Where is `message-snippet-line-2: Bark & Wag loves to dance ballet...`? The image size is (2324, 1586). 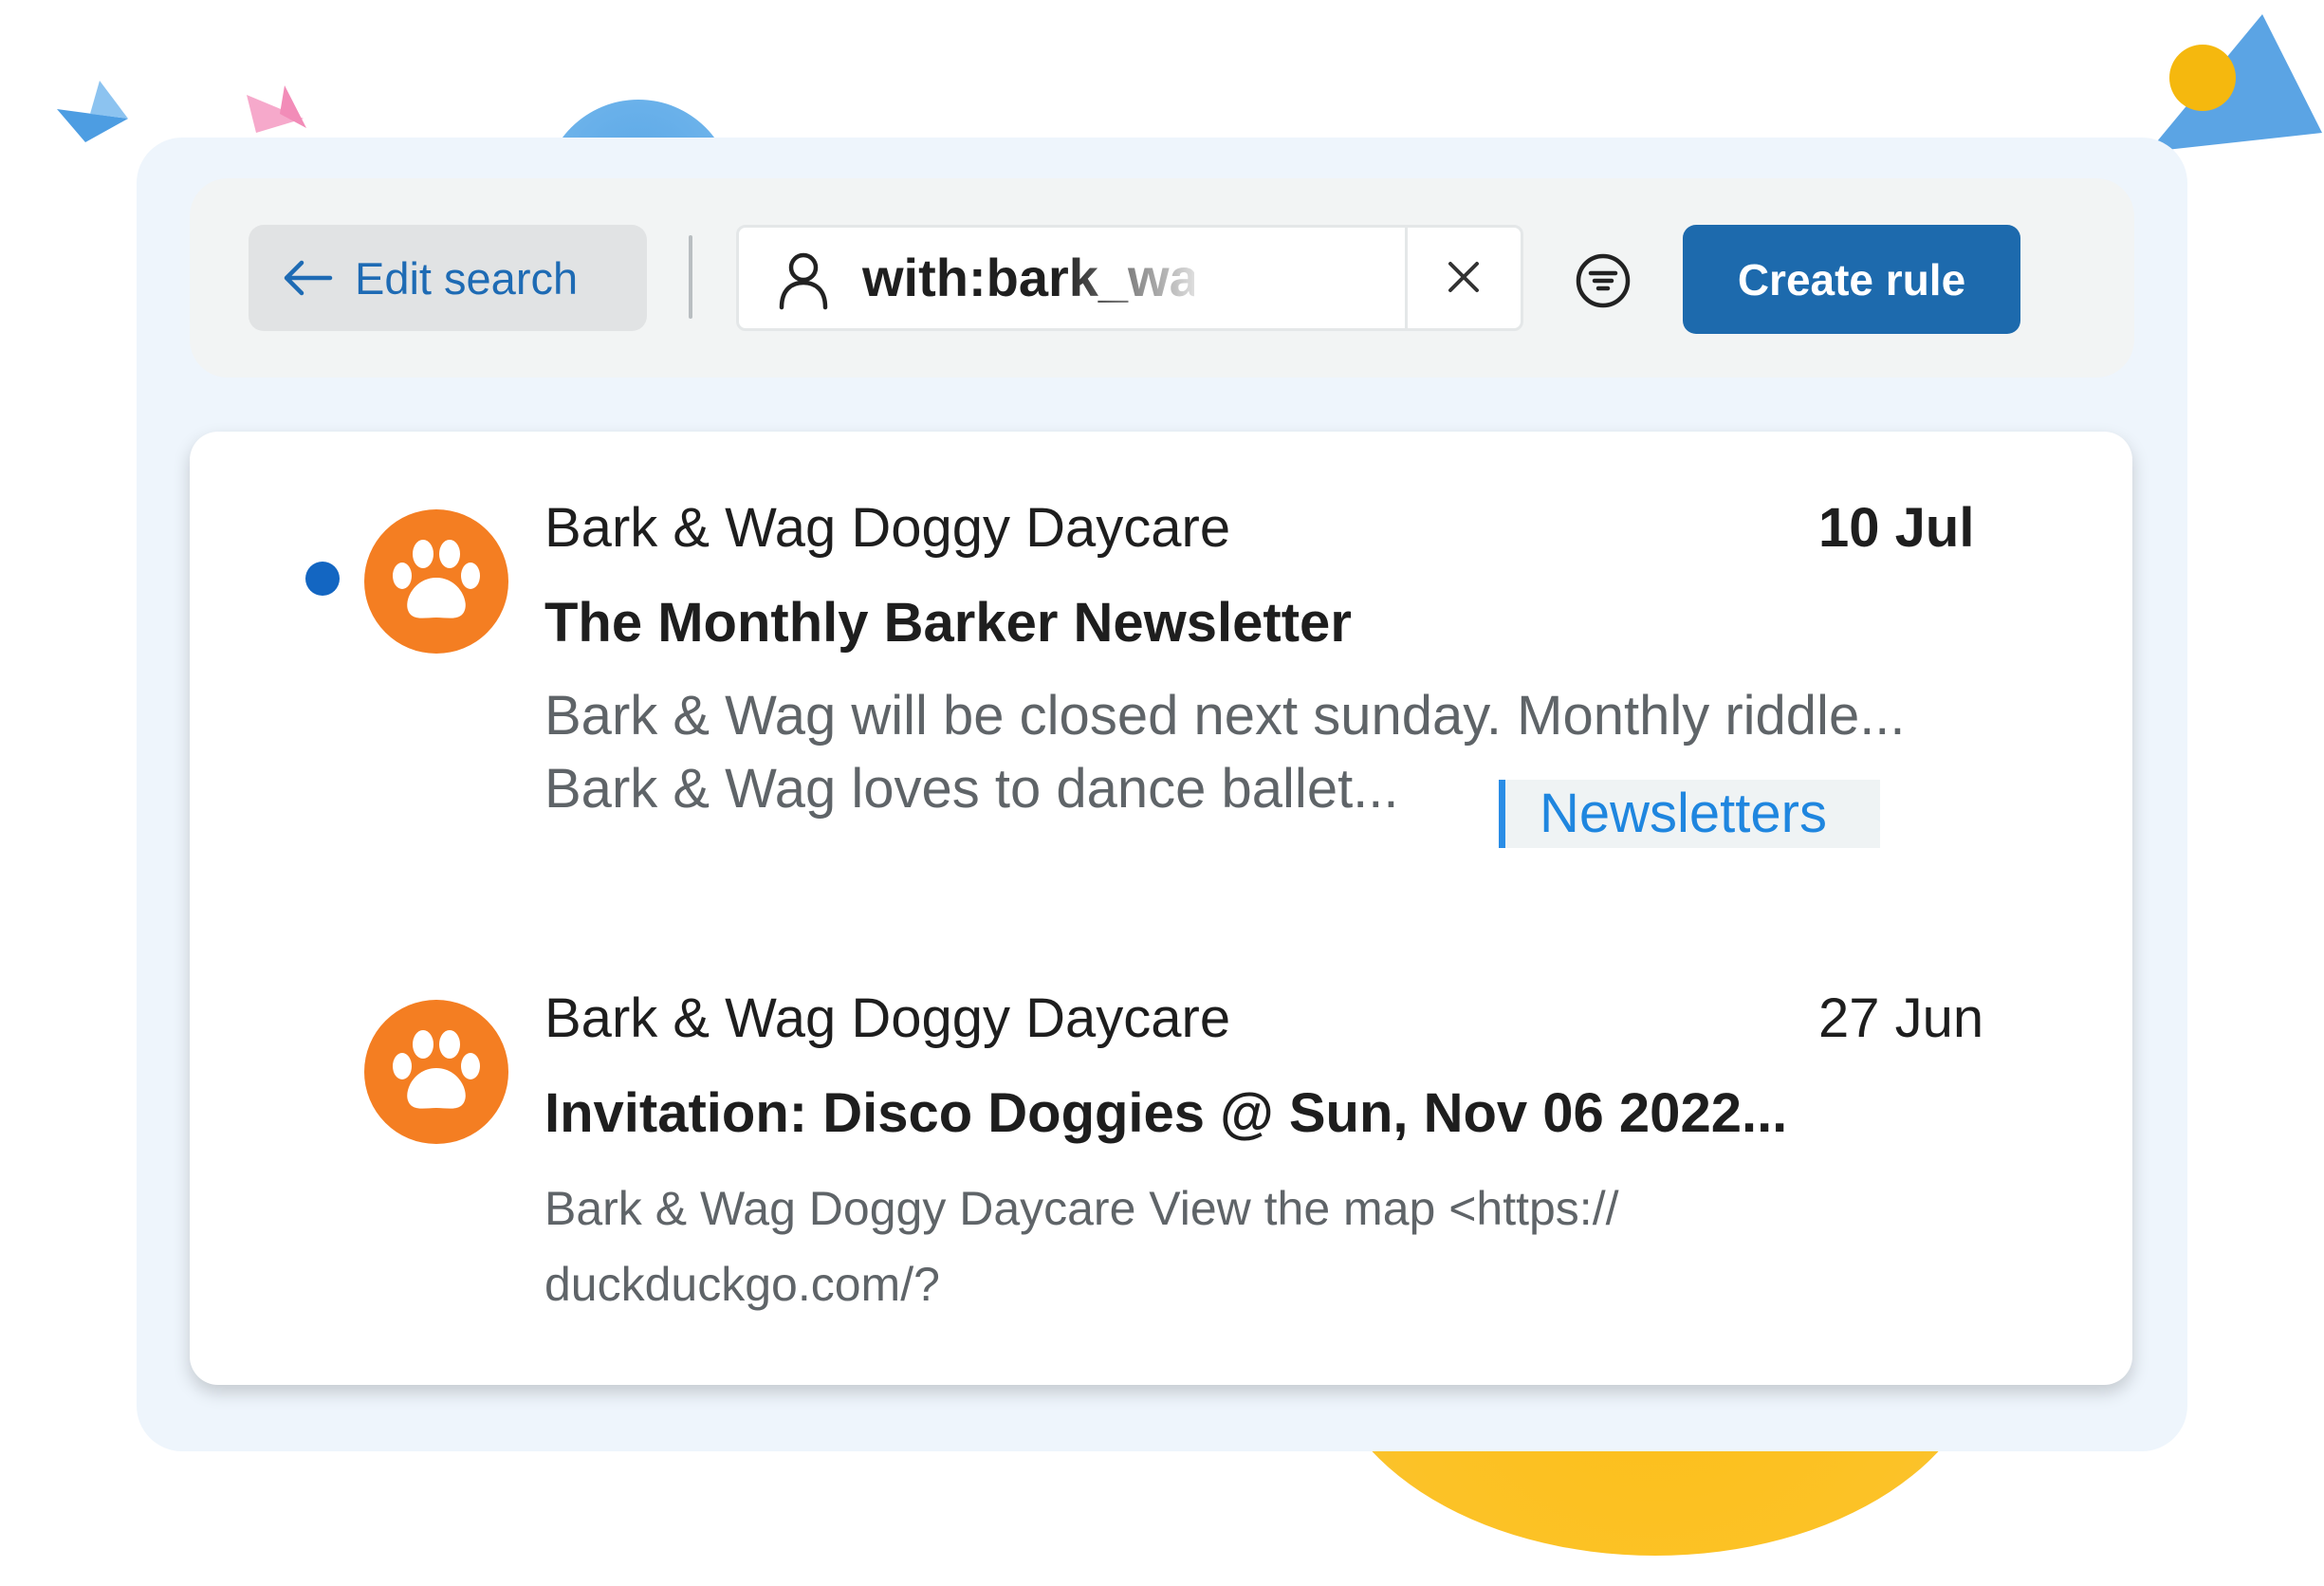 message-snippet-line-2: Bark & Wag loves to dance ballet... is located at coordinates (971, 789).